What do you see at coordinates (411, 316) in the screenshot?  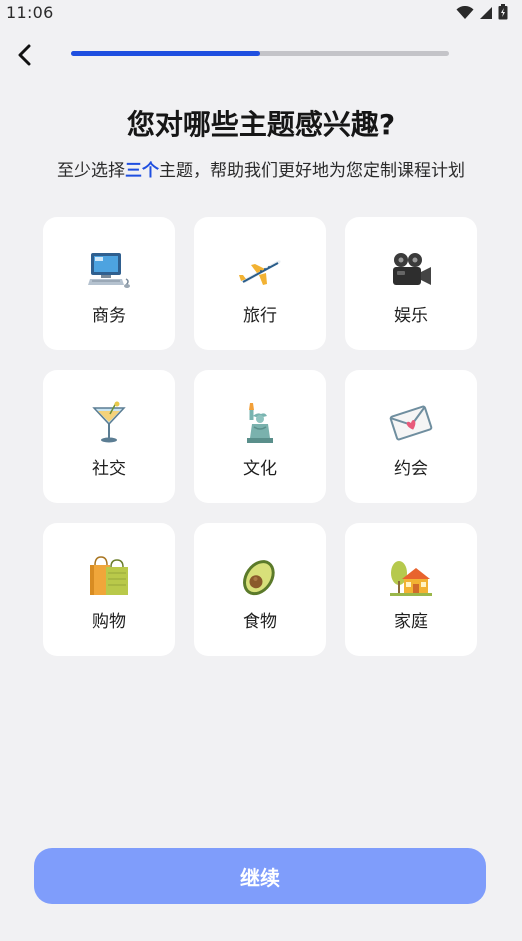 I see `topic-label: 娱乐` at bounding box center [411, 316].